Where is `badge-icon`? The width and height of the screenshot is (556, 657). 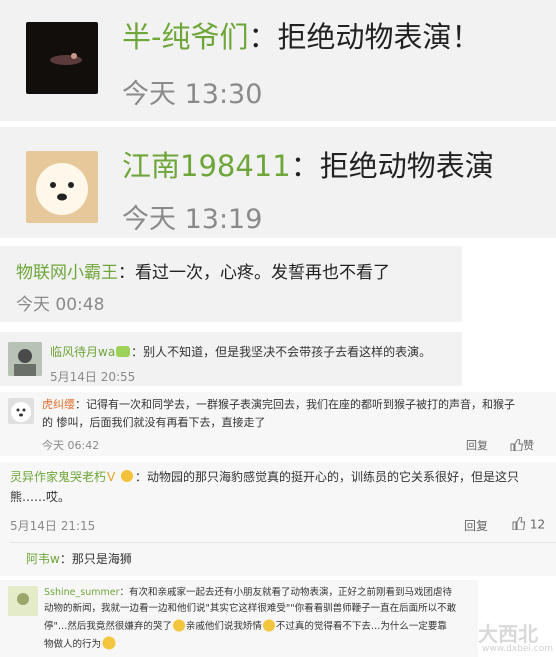
badge-icon is located at coordinates (123, 353).